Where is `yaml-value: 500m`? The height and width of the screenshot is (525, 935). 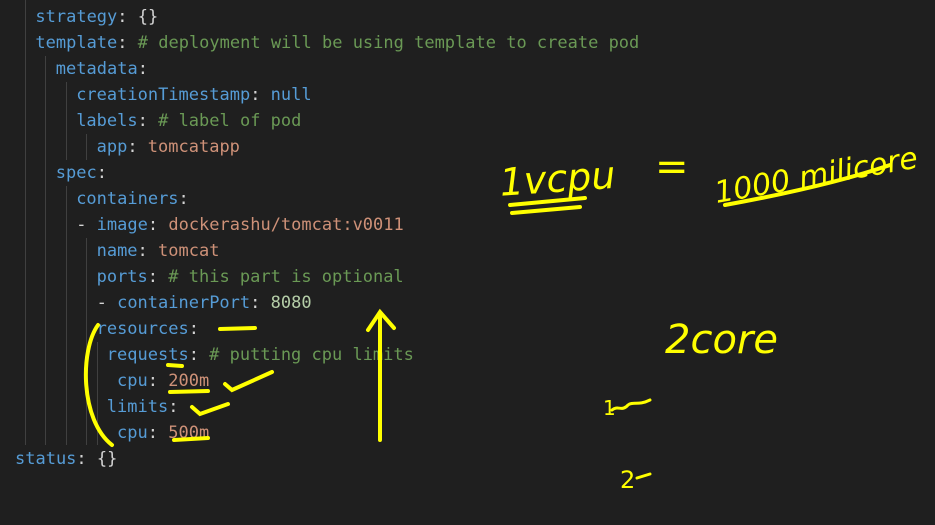
yaml-value: 500m is located at coordinates (189, 433).